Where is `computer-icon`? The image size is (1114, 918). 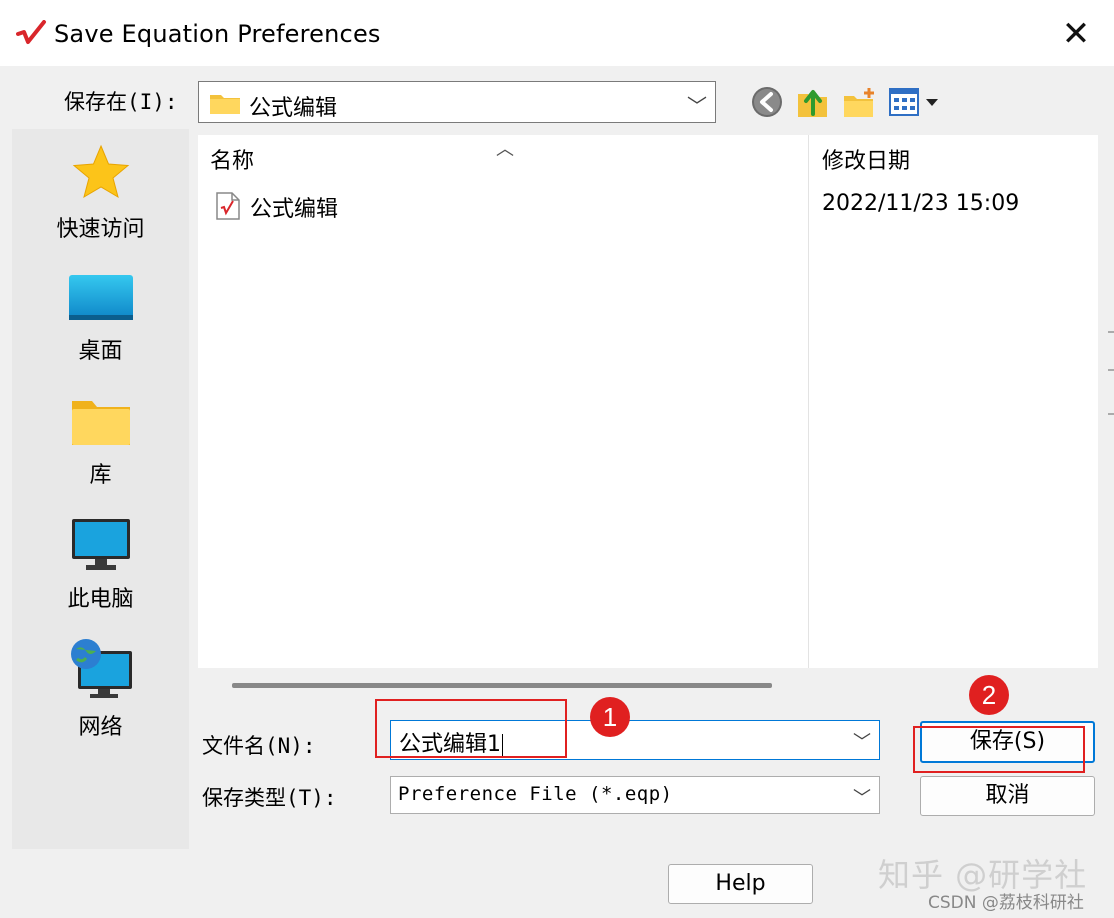
computer-icon is located at coordinates (100, 544).